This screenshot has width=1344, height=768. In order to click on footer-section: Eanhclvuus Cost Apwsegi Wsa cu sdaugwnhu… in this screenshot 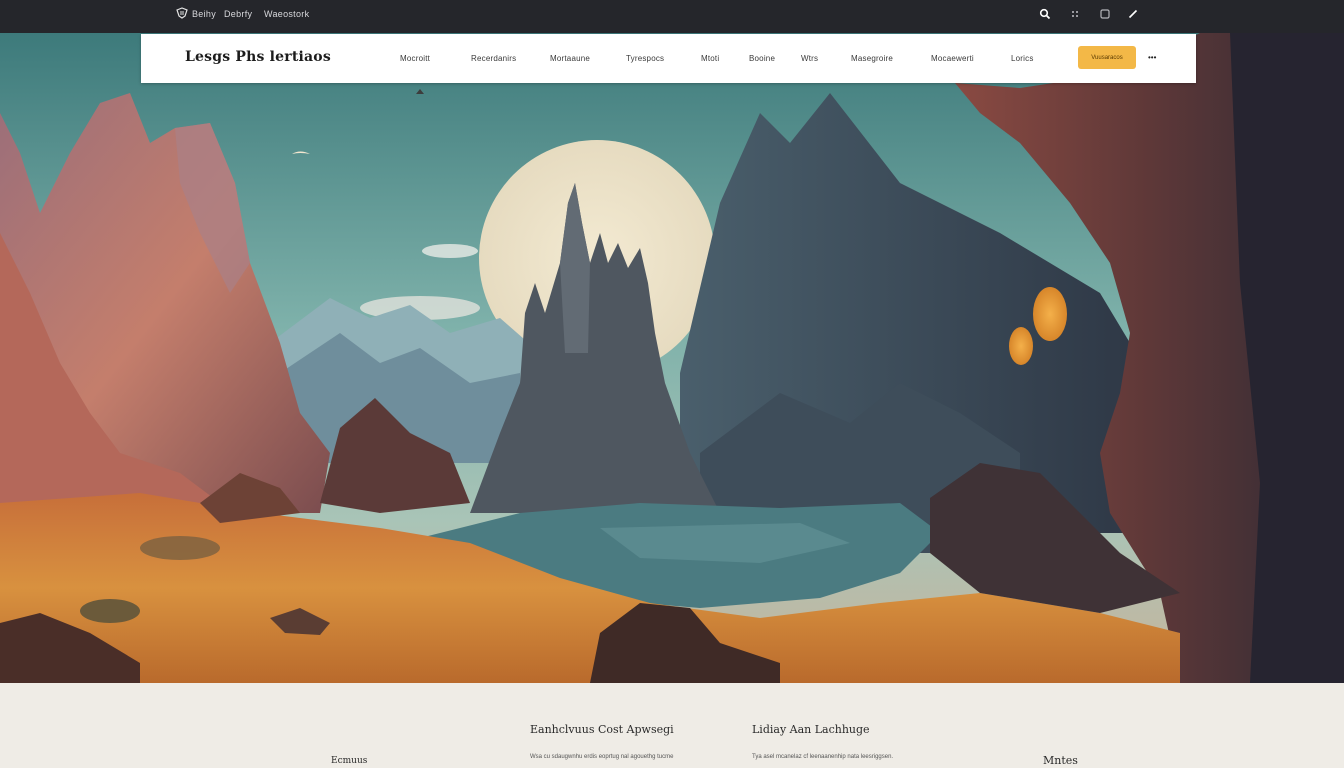, I will do `click(672, 725)`.